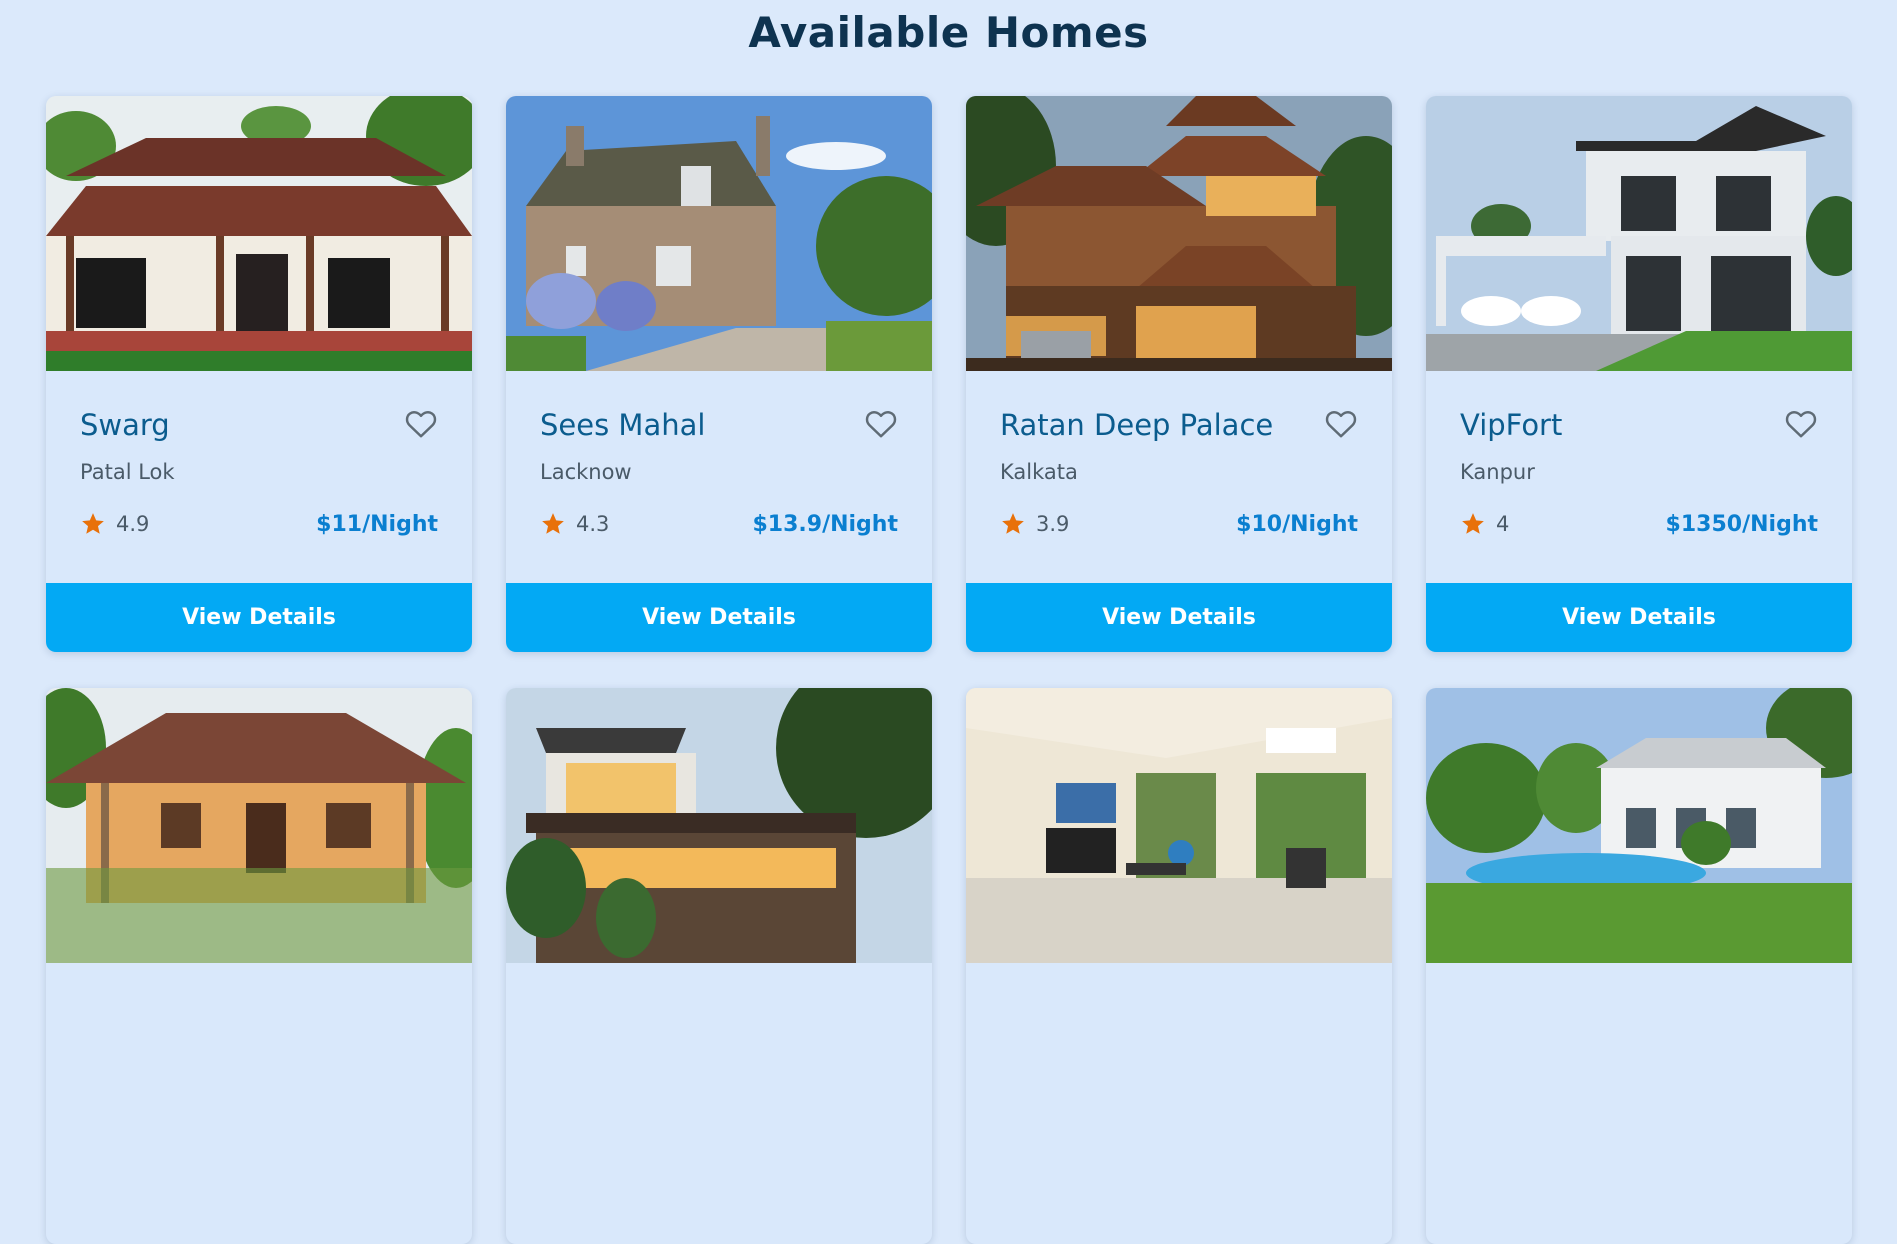  What do you see at coordinates (125, 425) in the screenshot?
I see `home-name: Swarg` at bounding box center [125, 425].